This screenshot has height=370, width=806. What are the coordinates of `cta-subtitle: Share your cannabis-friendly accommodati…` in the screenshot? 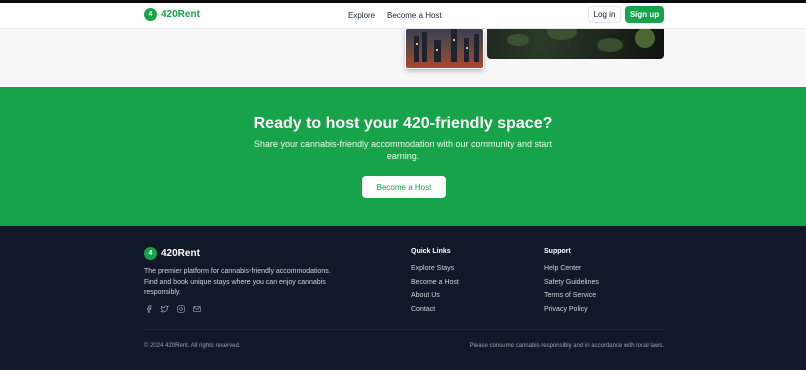 It's located at (403, 150).